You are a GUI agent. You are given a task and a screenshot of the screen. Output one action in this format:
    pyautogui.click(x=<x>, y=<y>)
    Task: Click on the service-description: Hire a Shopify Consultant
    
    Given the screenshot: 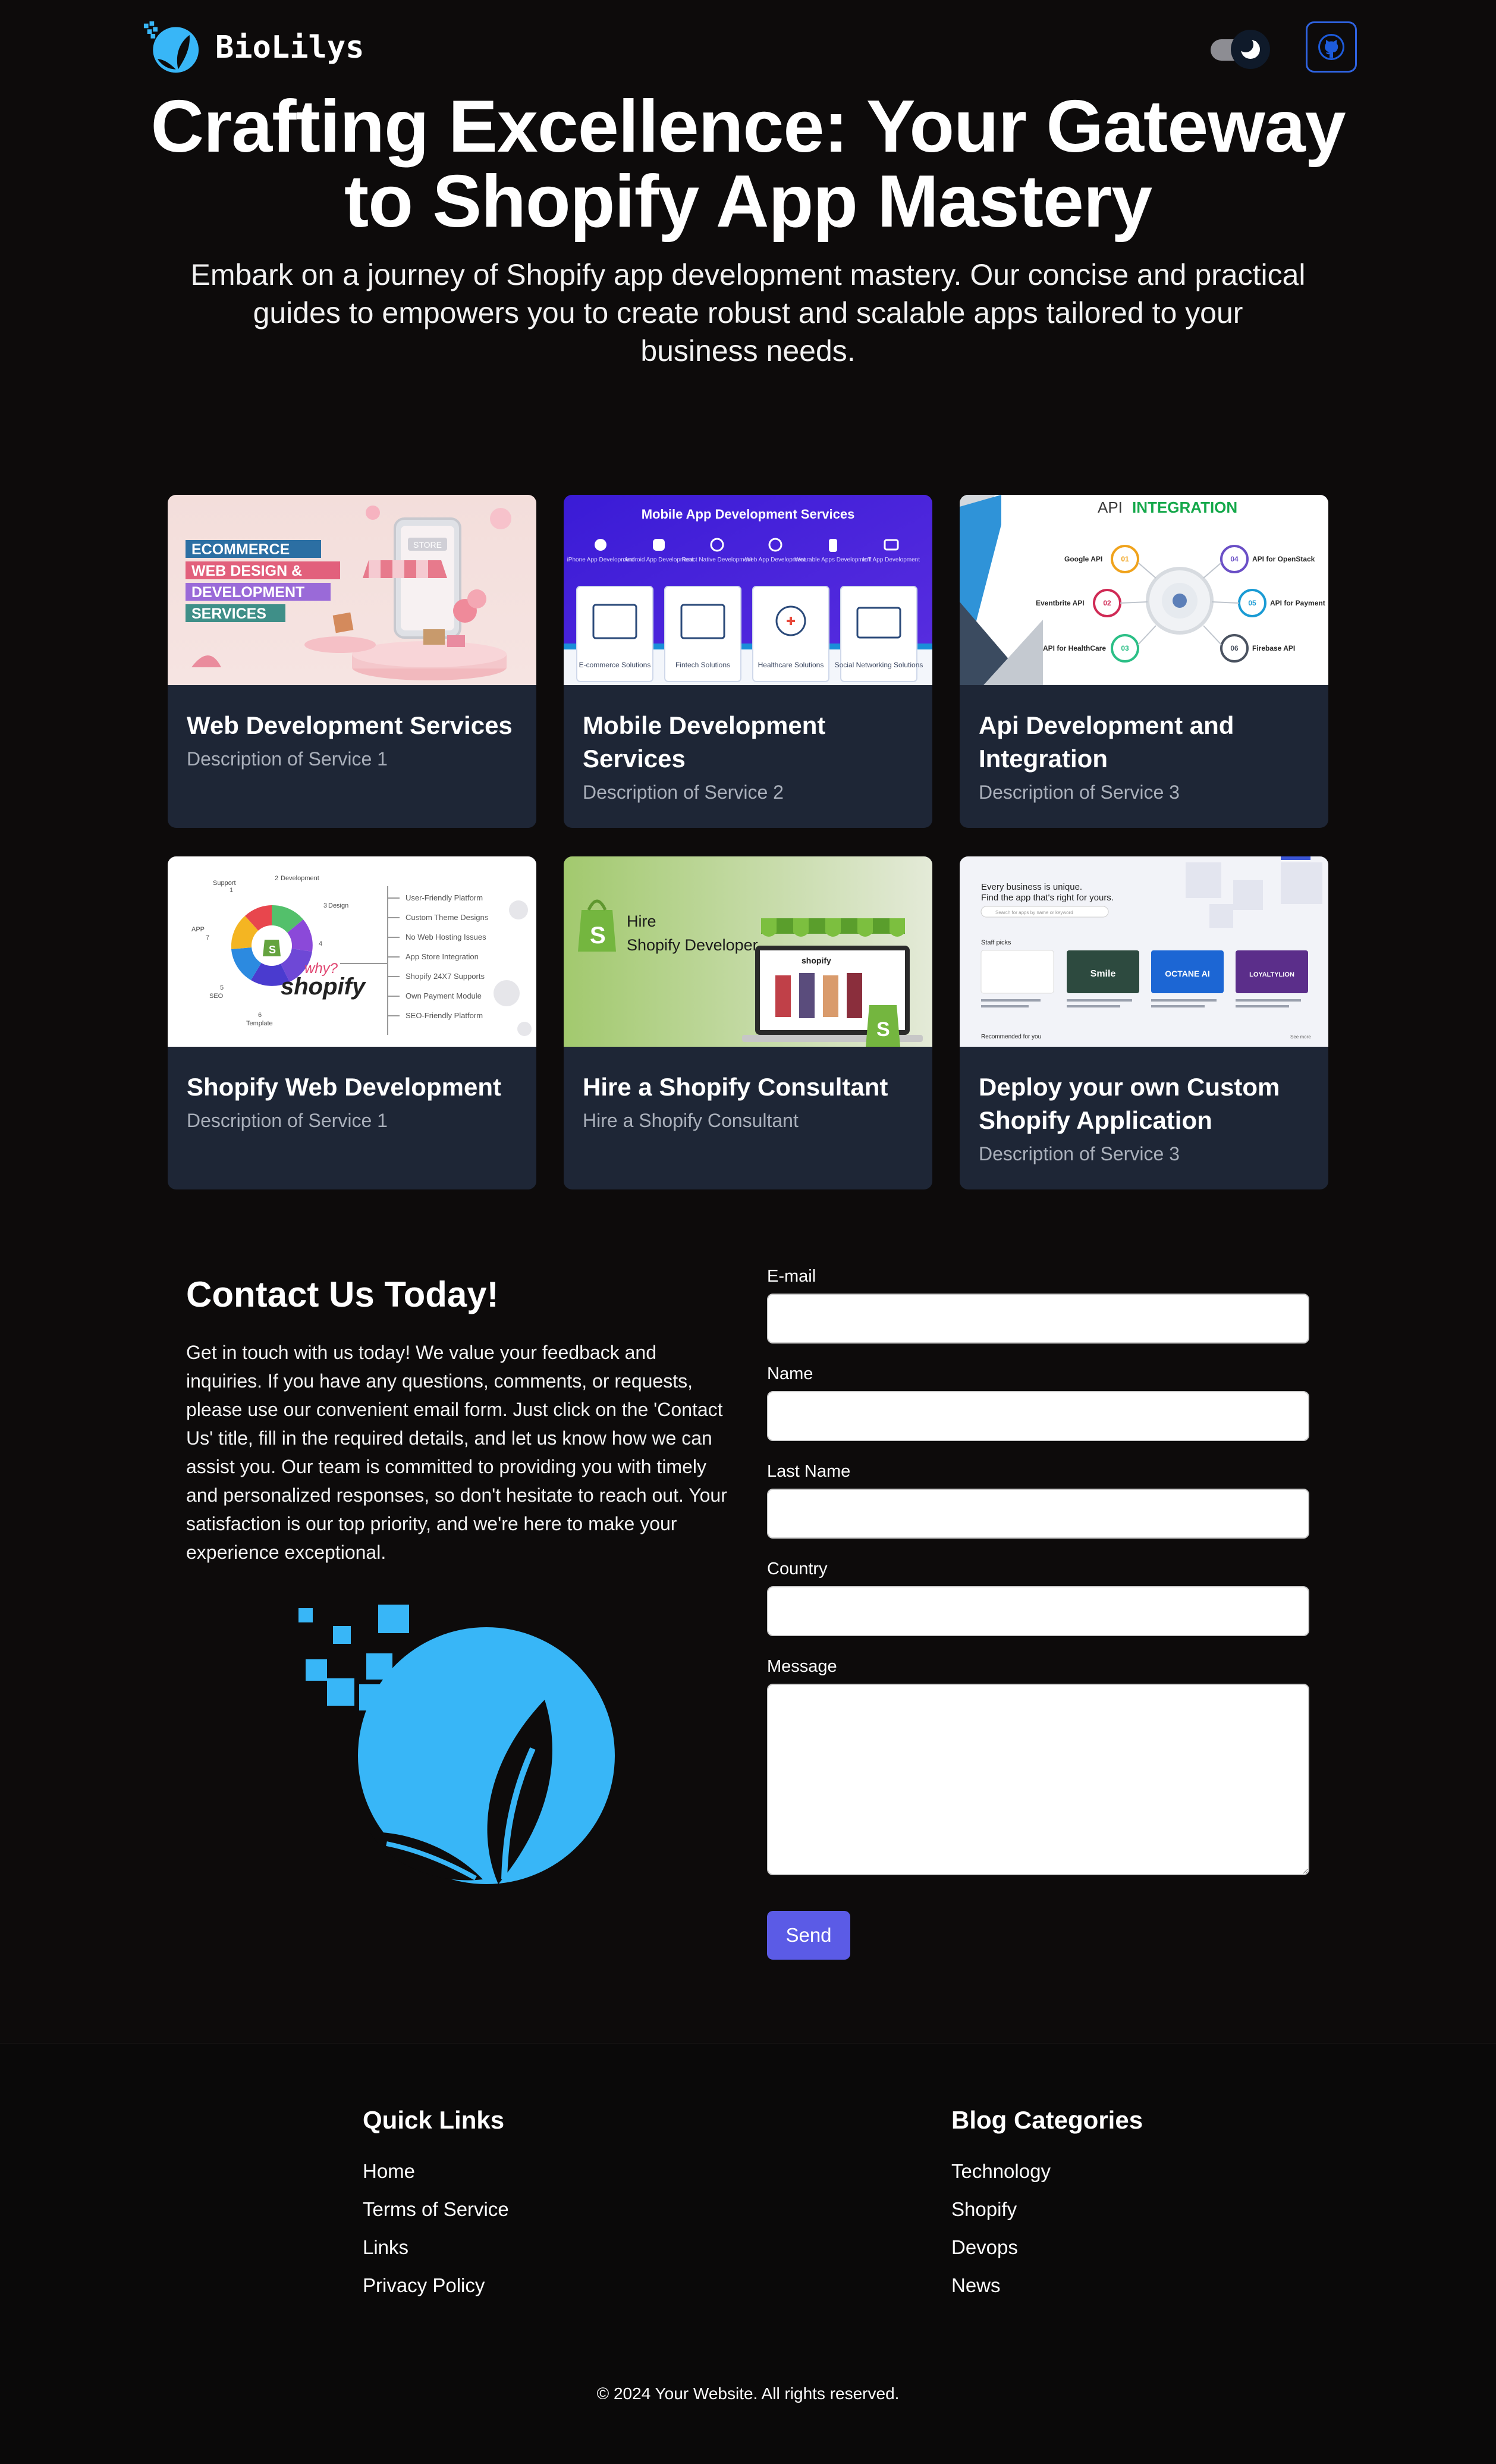 What is the action you would take?
    pyautogui.click(x=691, y=1120)
    